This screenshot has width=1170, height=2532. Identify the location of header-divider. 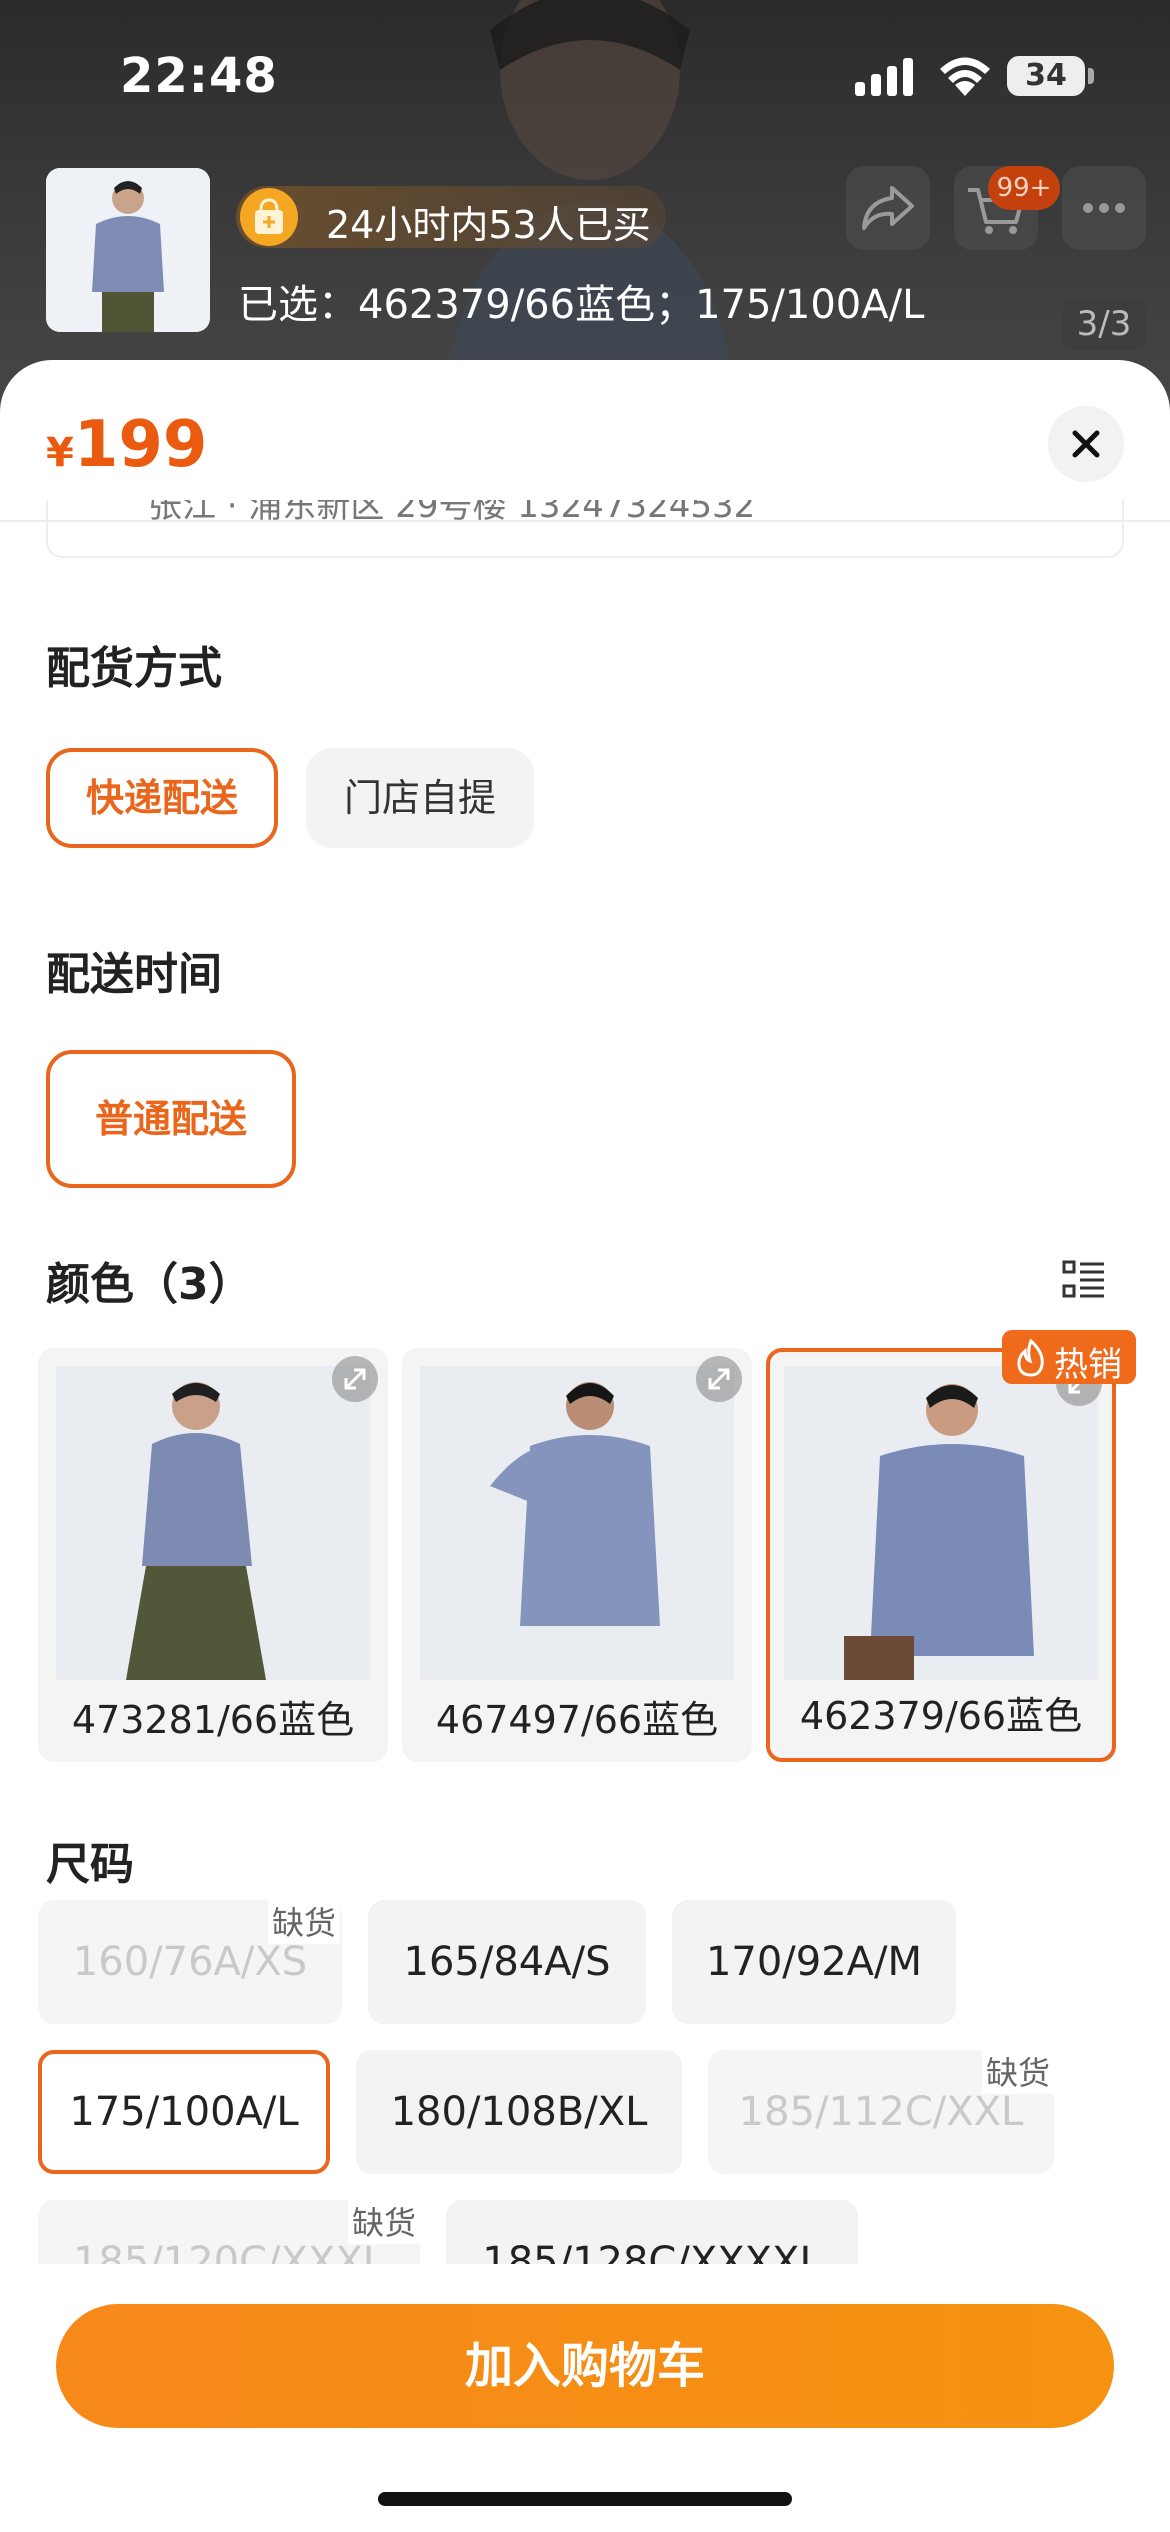
(585, 521).